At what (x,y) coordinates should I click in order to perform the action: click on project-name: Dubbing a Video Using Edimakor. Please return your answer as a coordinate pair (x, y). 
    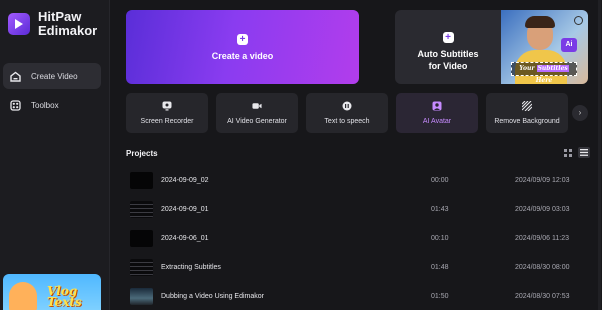
    Looking at the image, I should click on (212, 296).